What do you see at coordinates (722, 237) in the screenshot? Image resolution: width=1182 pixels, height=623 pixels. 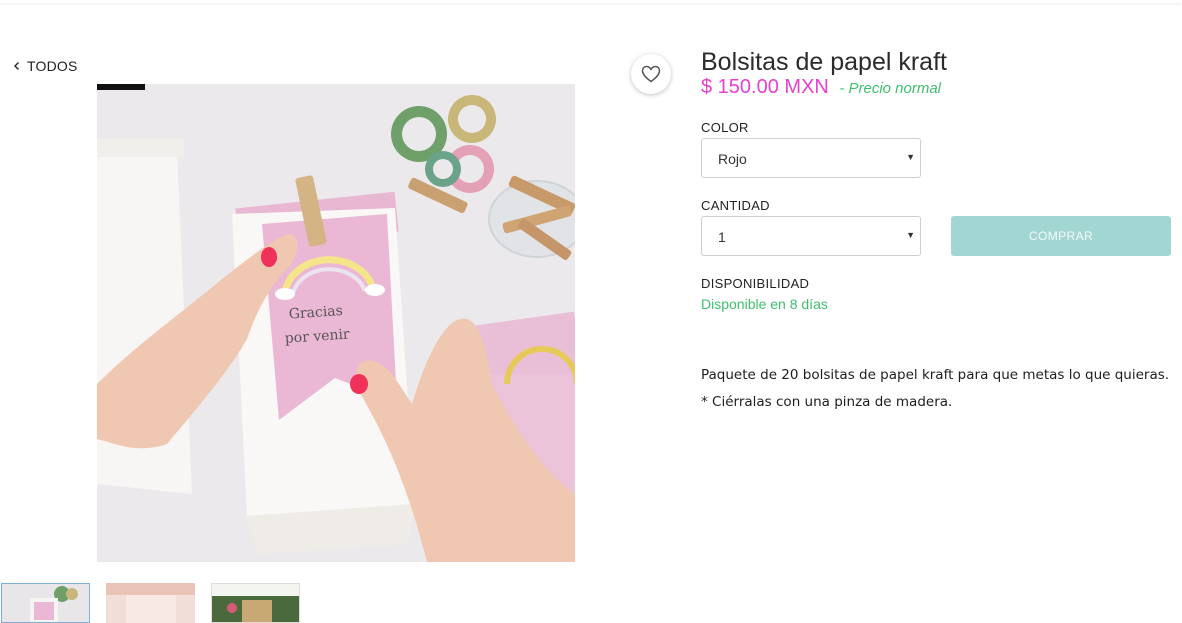 I see `quantity-select-value: 1` at bounding box center [722, 237].